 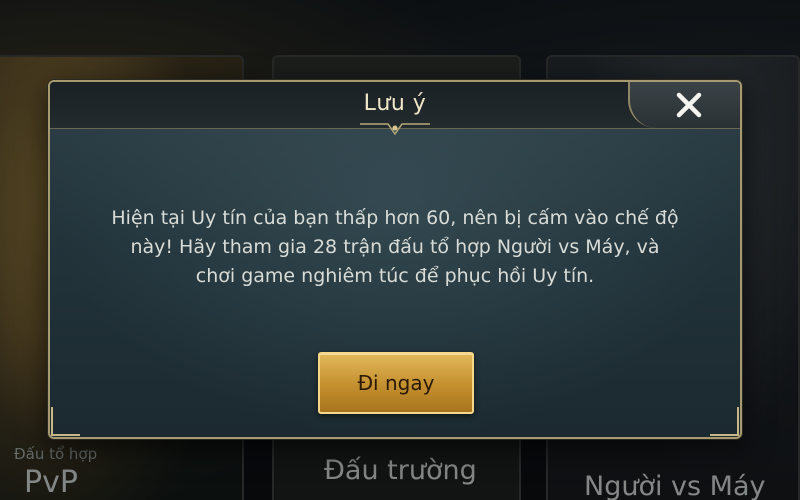 I want to click on close-x-icon, so click(x=689, y=105).